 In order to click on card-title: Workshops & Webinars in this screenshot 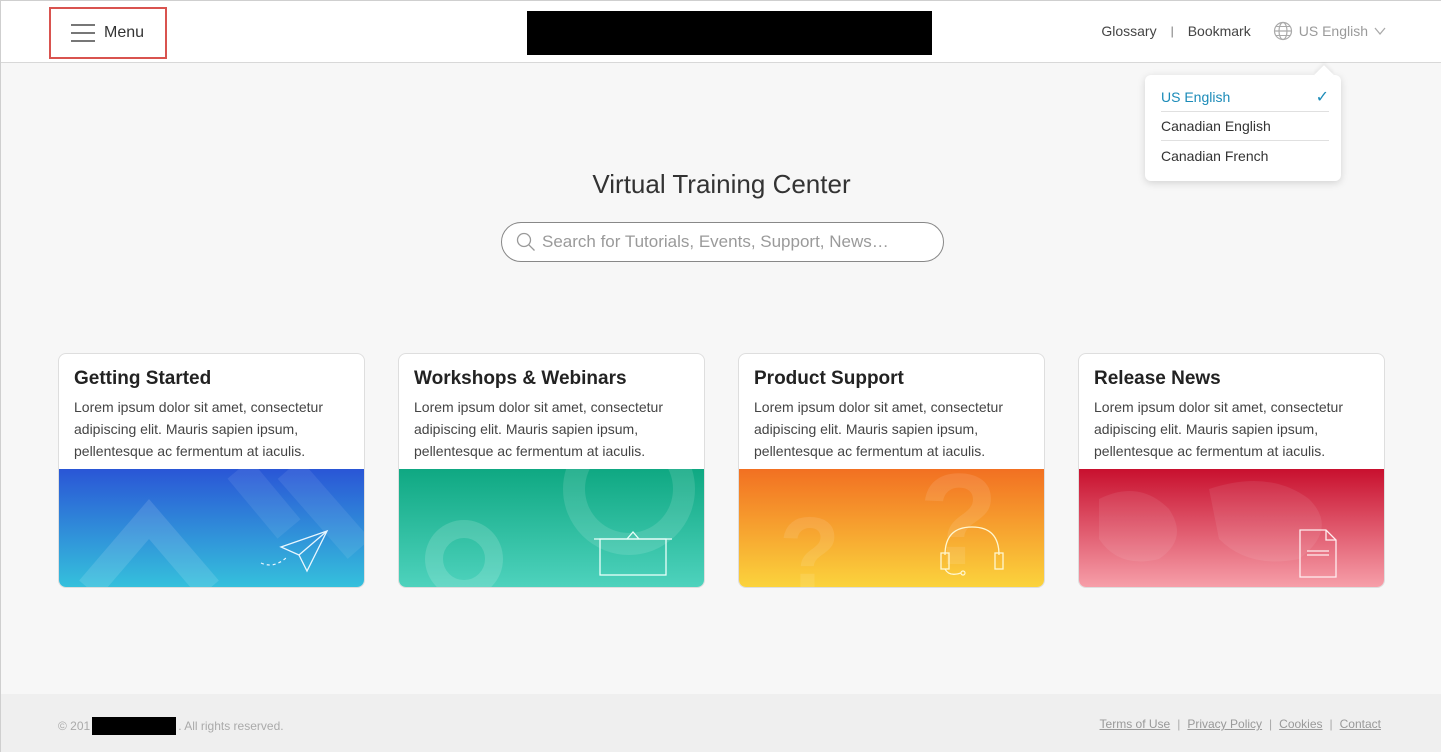, I will do `click(520, 378)`.